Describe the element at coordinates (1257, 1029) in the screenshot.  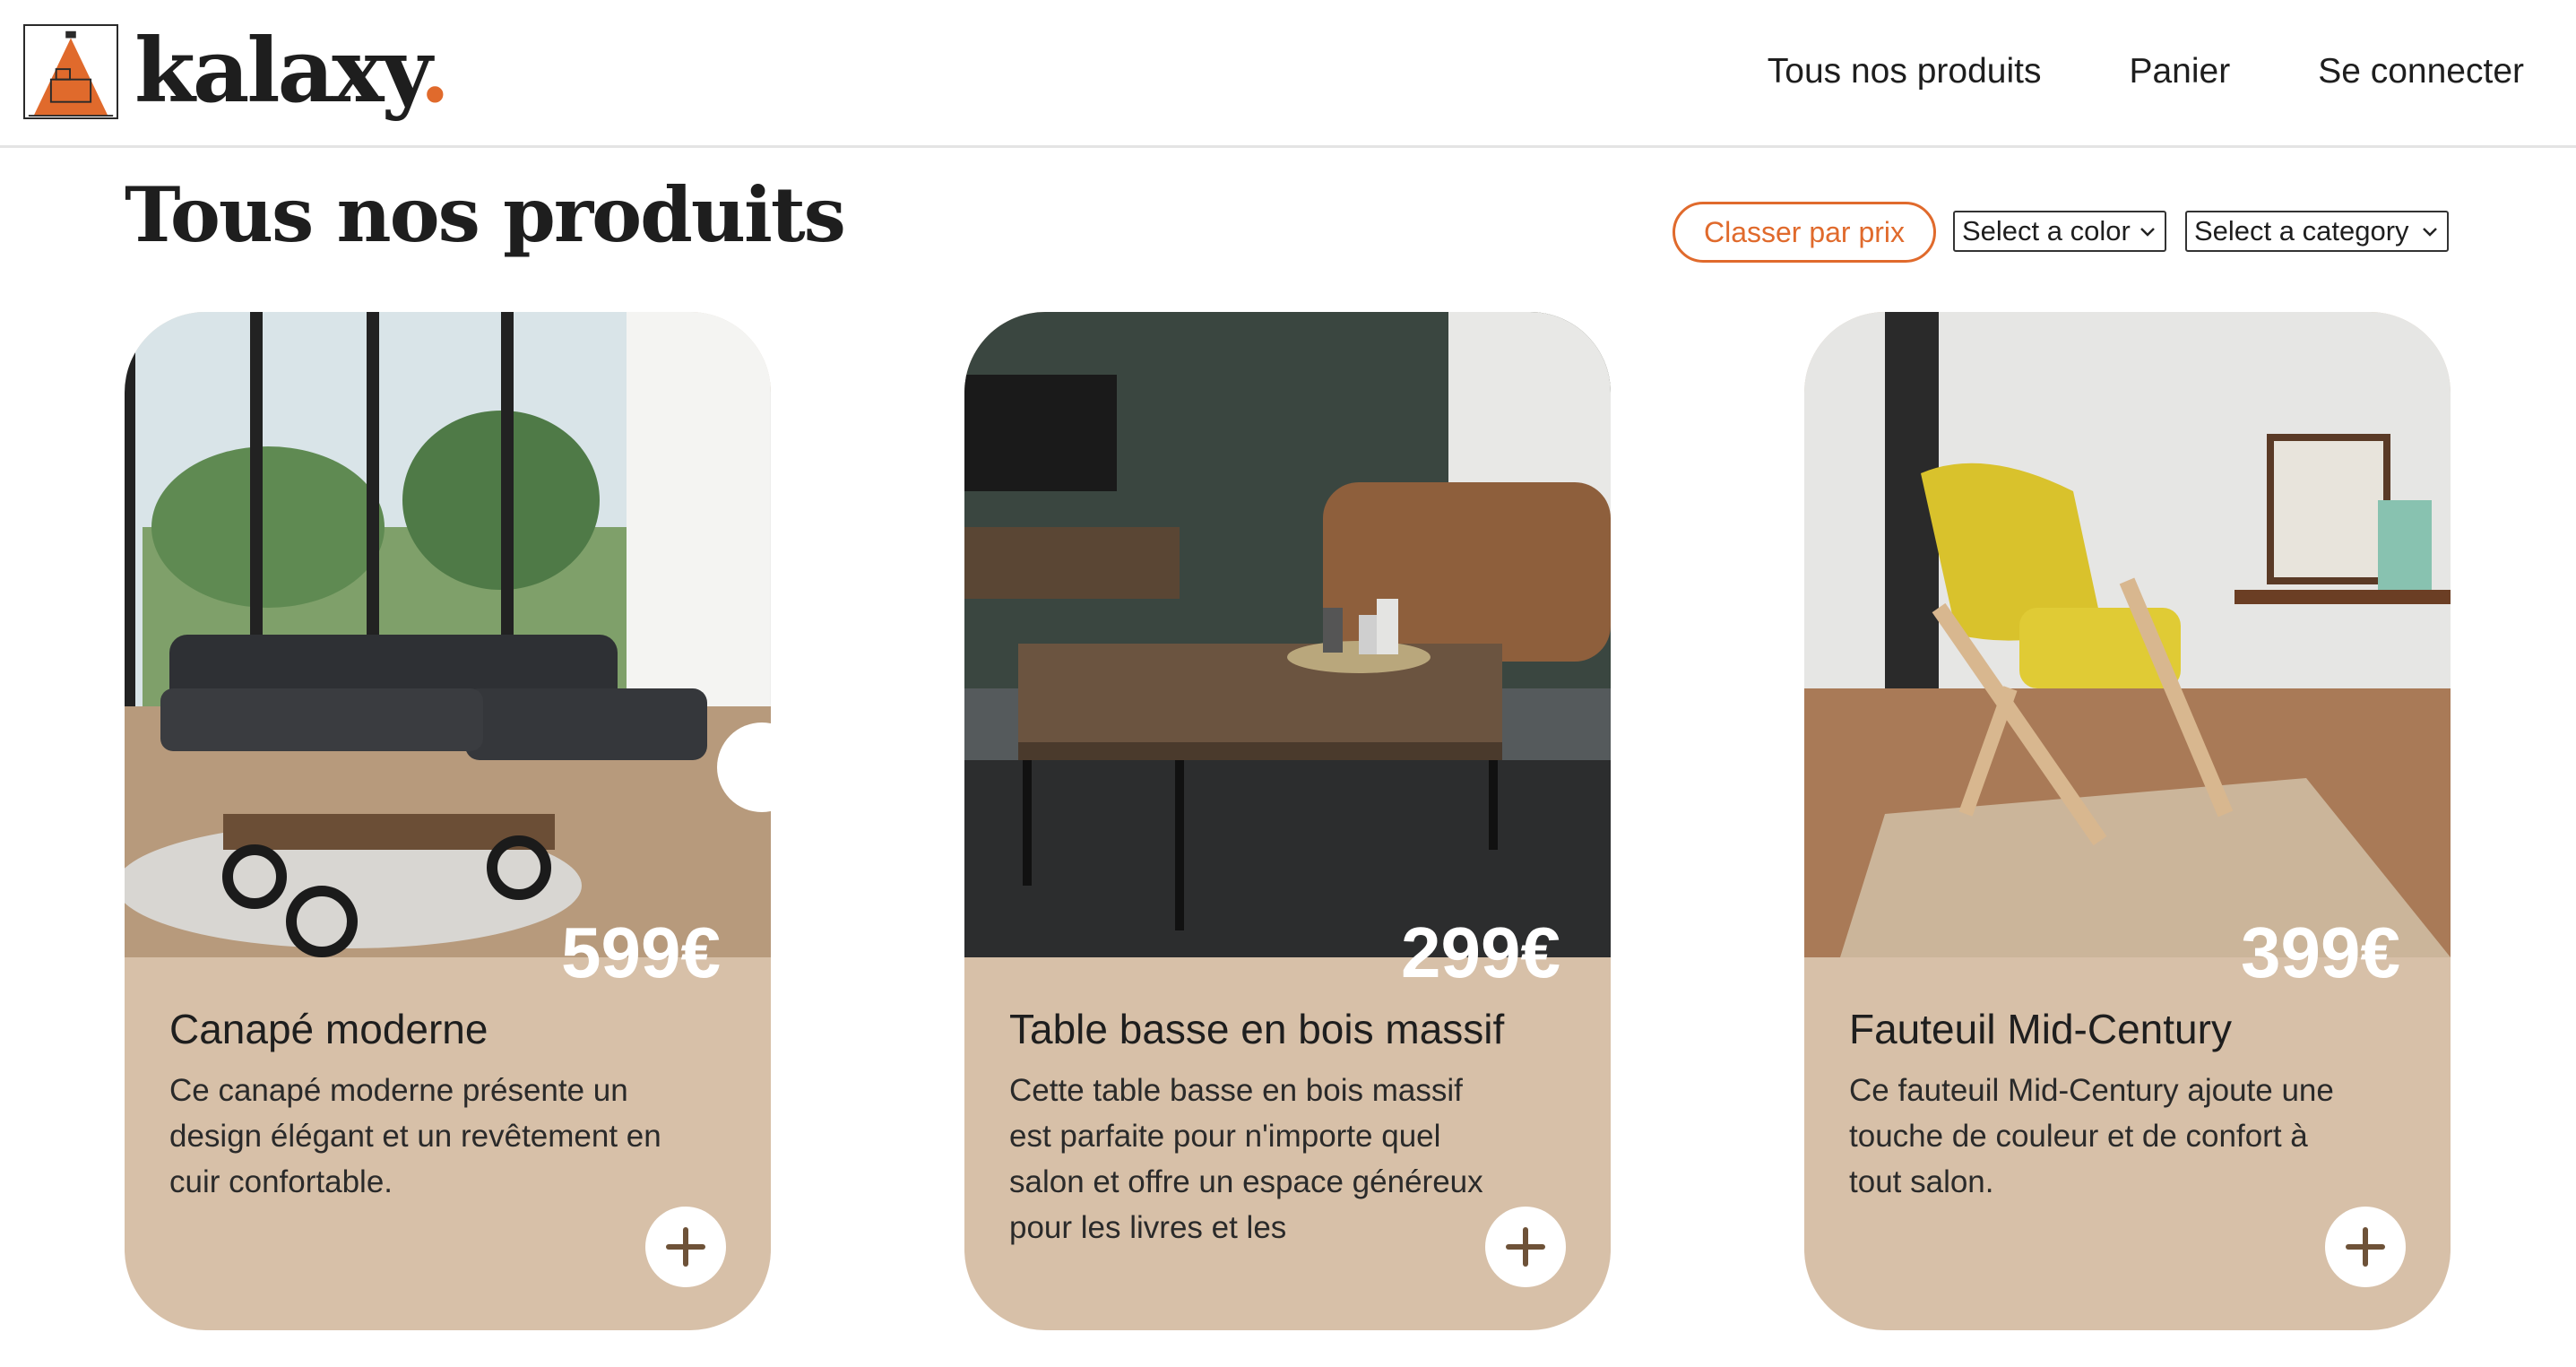
I see `product-name: Table basse en bois massif` at that location.